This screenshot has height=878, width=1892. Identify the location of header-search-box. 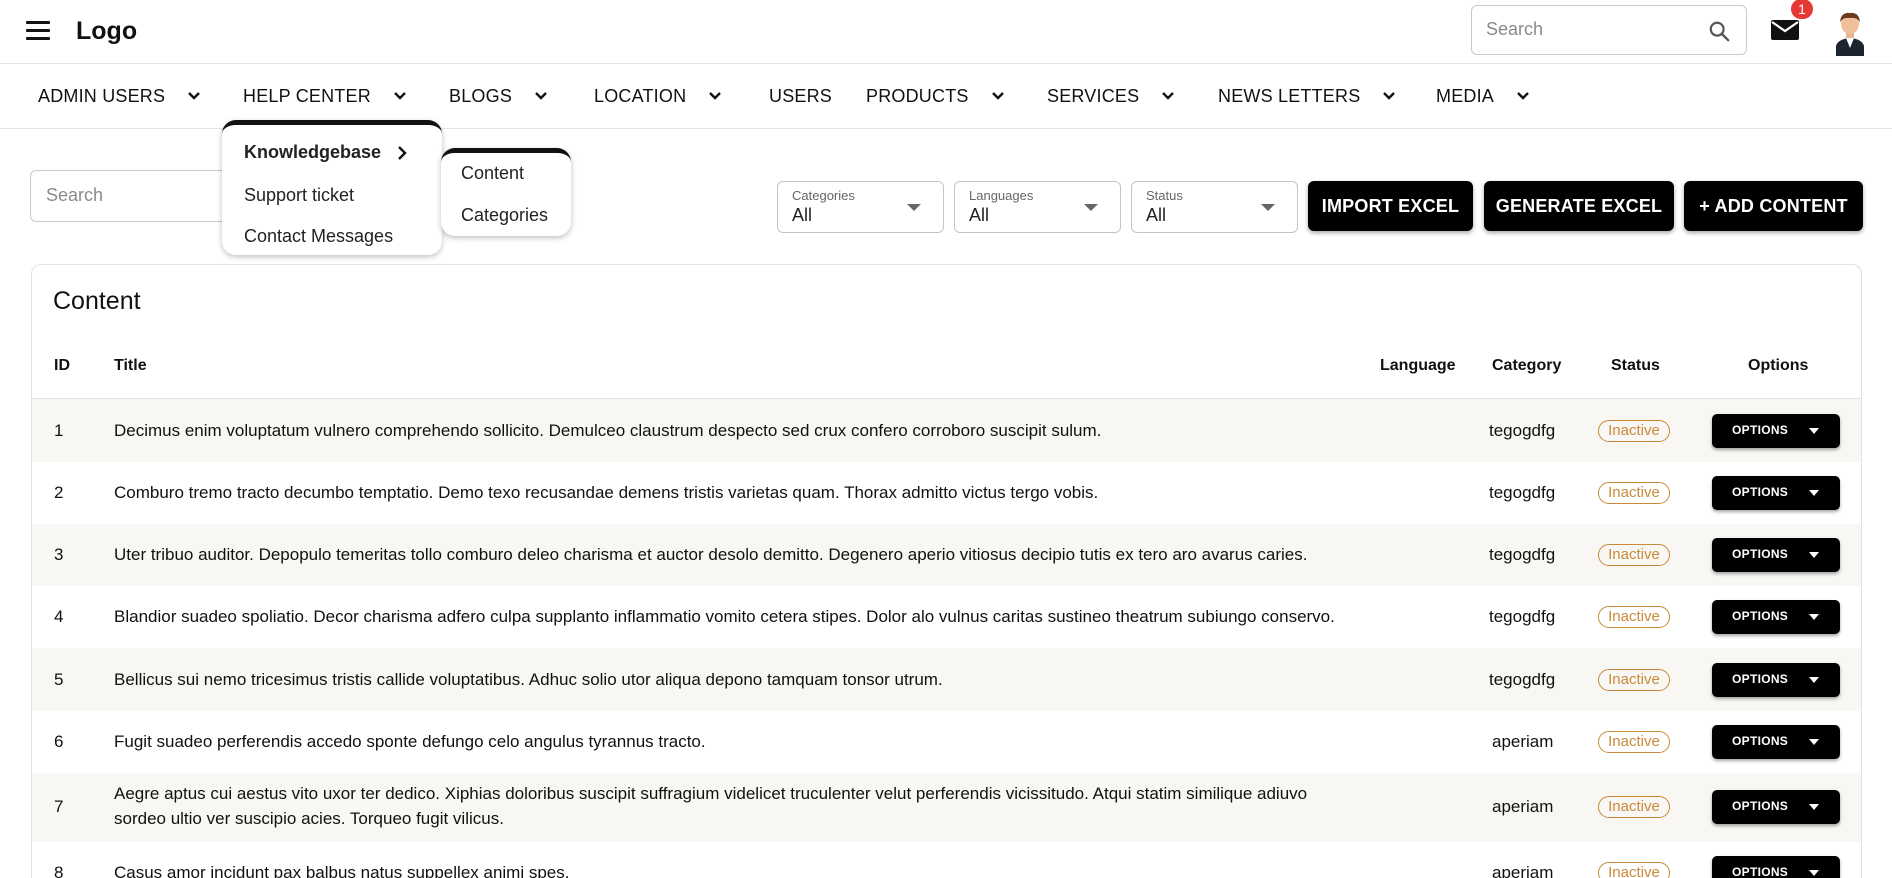
(1609, 30).